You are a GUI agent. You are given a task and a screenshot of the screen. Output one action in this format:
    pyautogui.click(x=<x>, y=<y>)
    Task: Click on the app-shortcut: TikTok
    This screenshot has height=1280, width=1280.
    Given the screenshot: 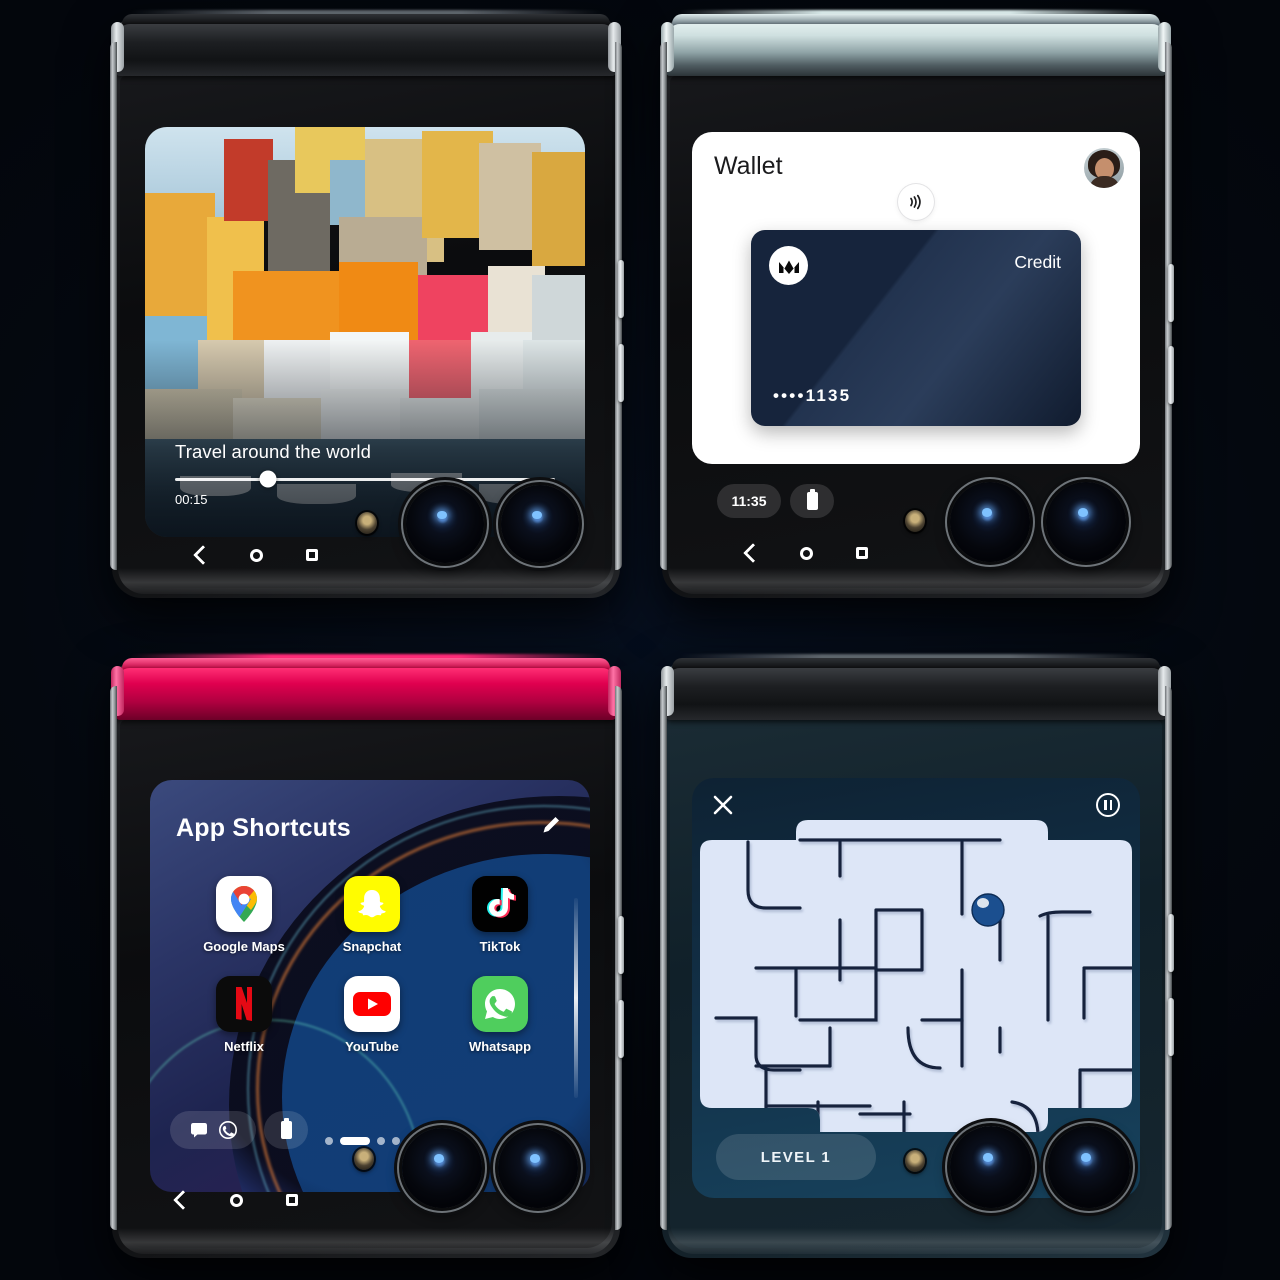 What is the action you would take?
    pyautogui.click(x=500, y=915)
    